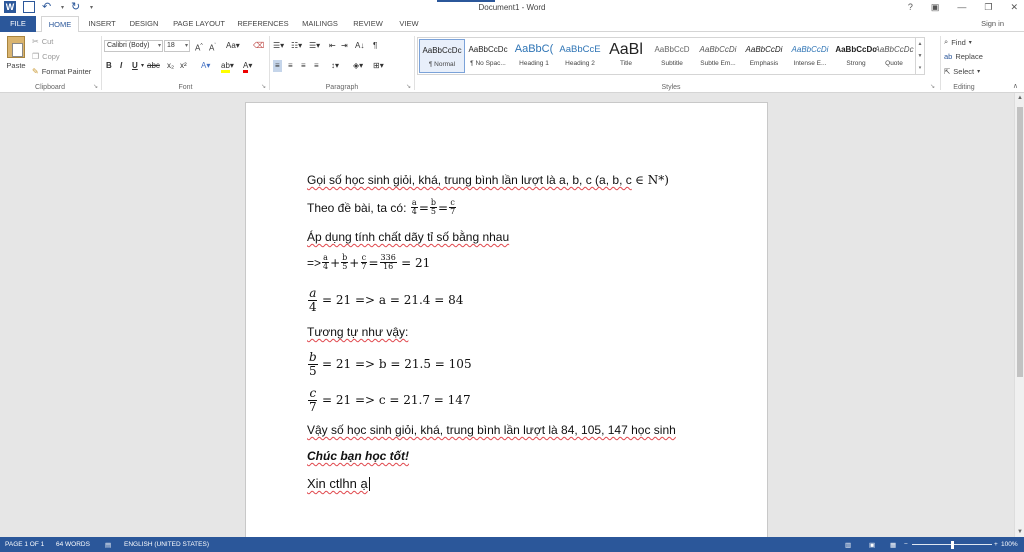 The width and height of the screenshot is (1024, 552). What do you see at coordinates (988, 7) in the screenshot?
I see `restore-button: ❐` at bounding box center [988, 7].